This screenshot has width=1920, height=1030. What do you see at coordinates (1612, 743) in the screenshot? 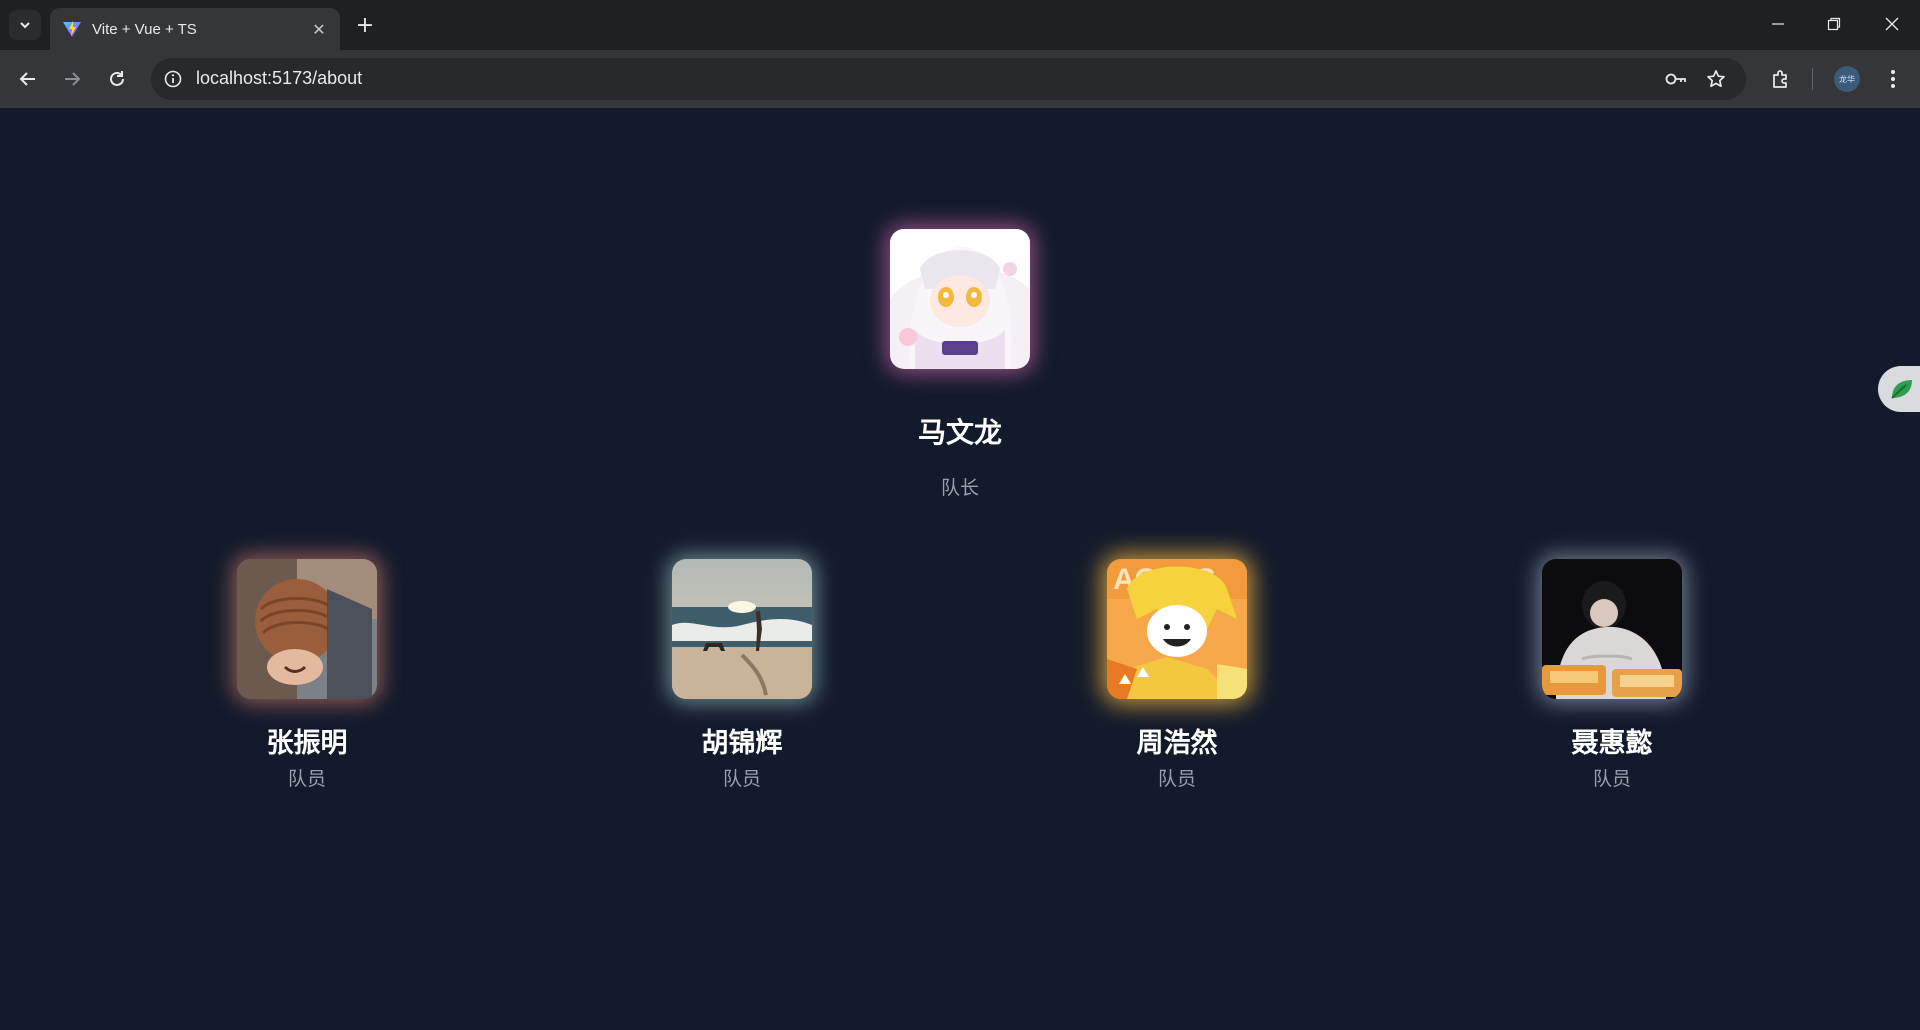
I see `member-name: 聂惠懿` at bounding box center [1612, 743].